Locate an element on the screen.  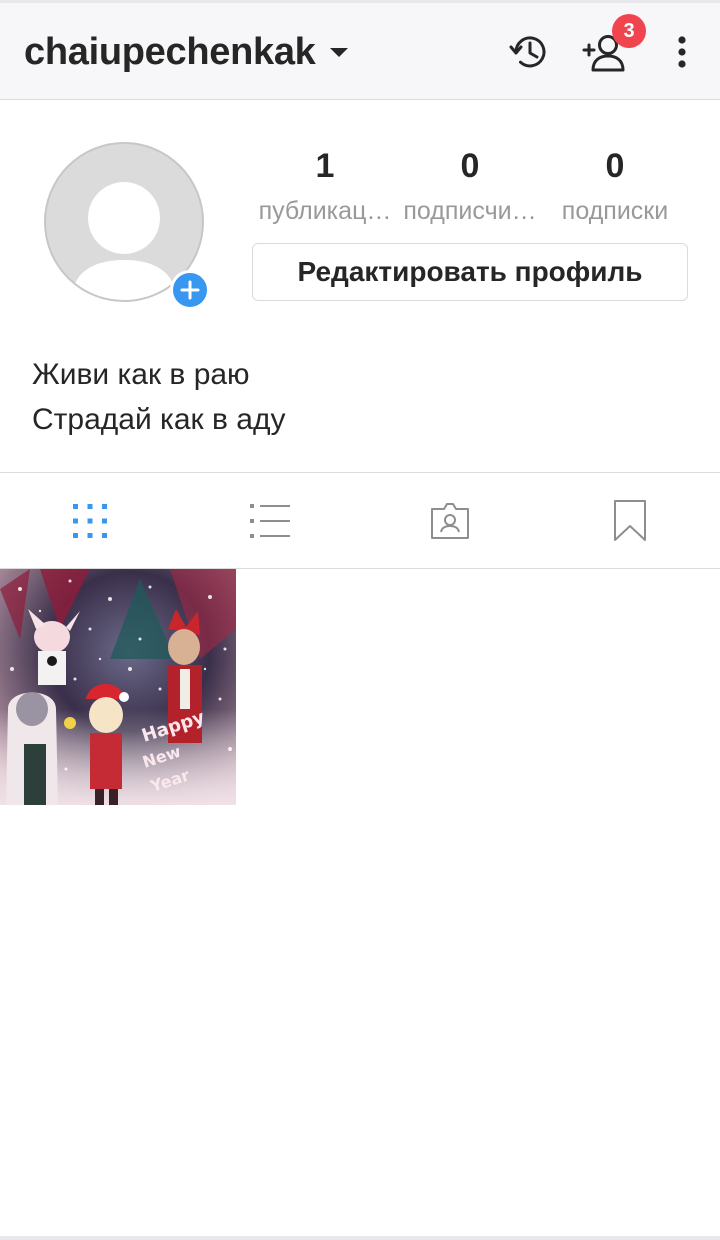
account-switcher: chaiupechenkak is located at coordinates (186, 52).